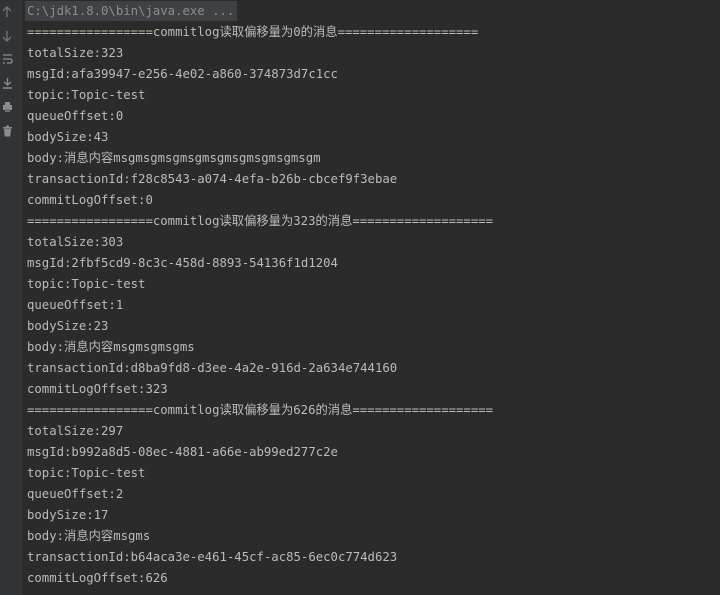 This screenshot has height=595, width=720. I want to click on output-line: body:消息内容msgmsgmsgmsgmsgmsgmsgmsgmsgm, so click(174, 158).